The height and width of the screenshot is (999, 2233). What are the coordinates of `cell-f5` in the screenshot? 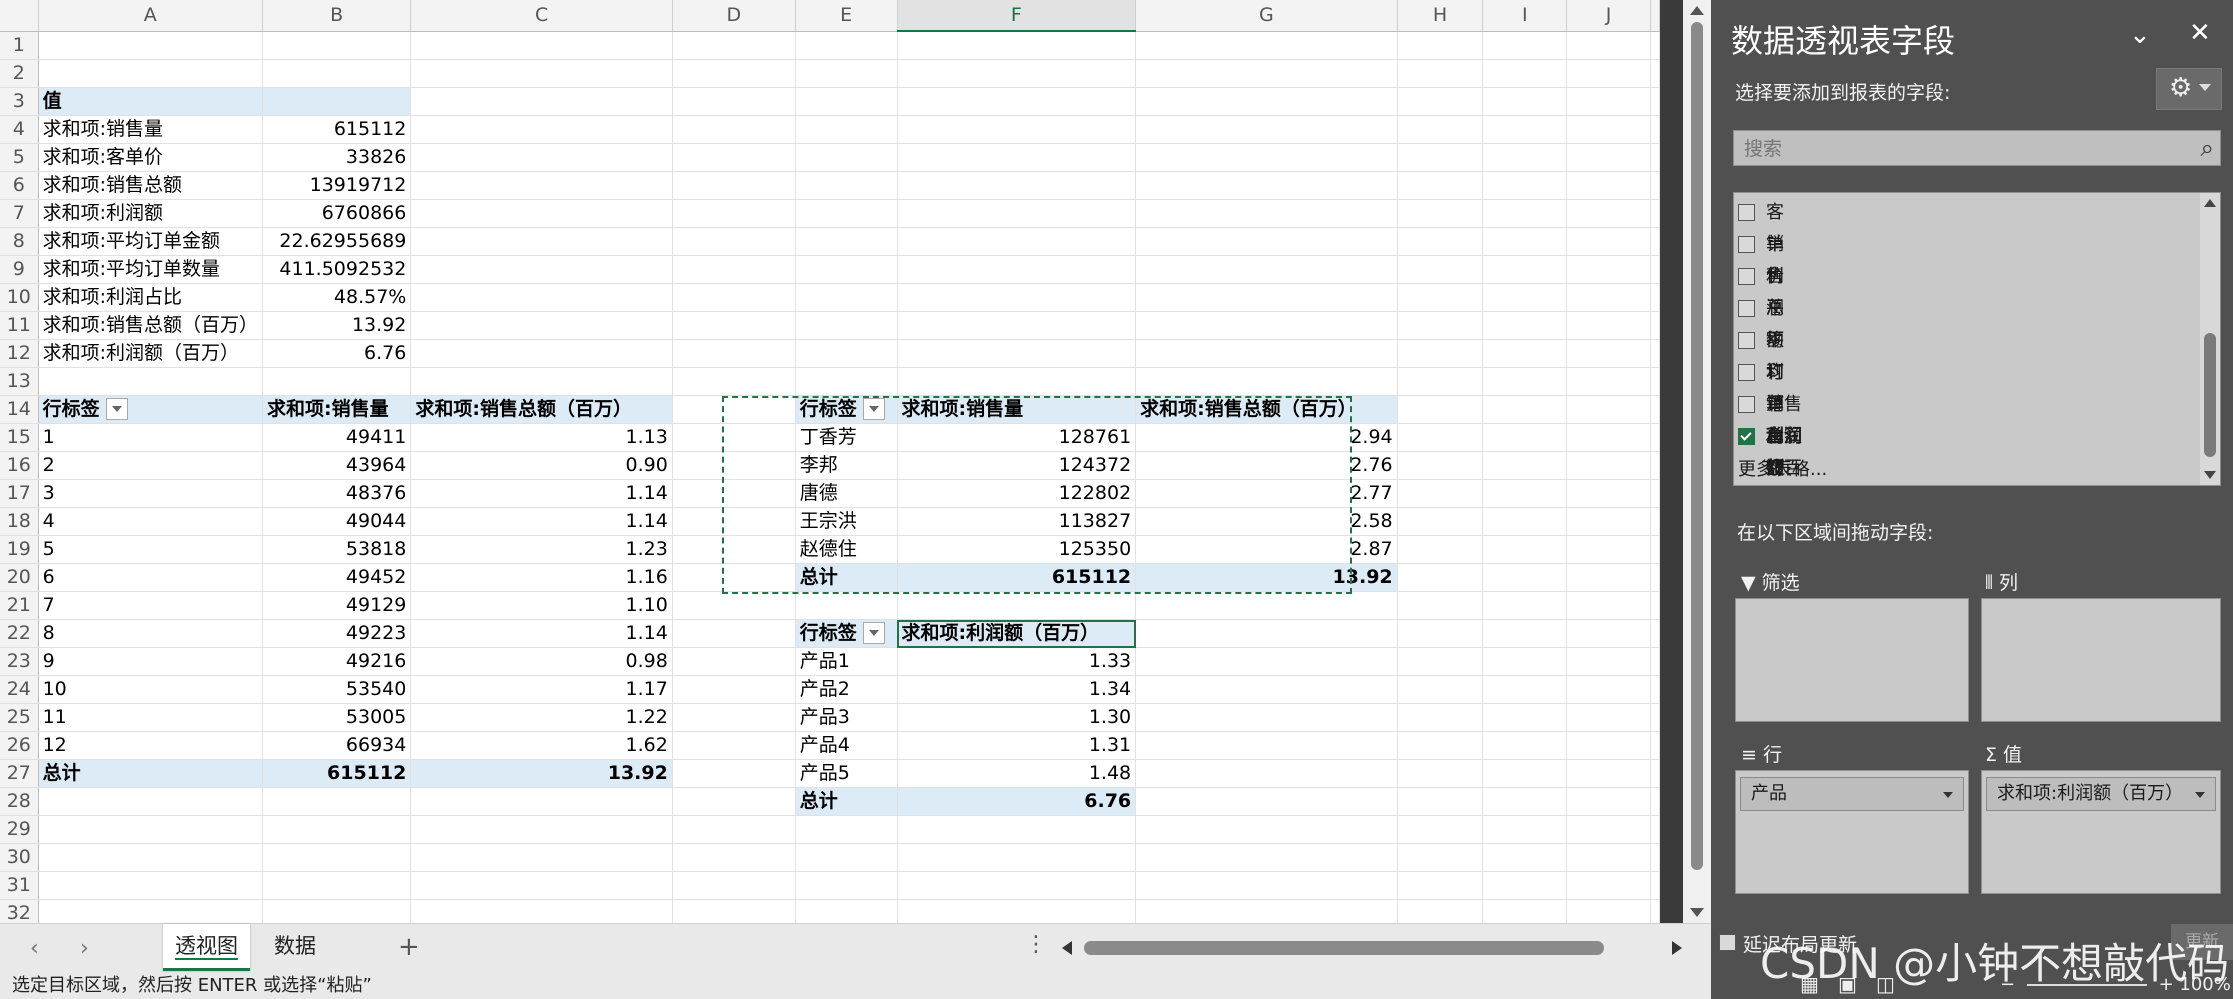 It's located at (1017, 157).